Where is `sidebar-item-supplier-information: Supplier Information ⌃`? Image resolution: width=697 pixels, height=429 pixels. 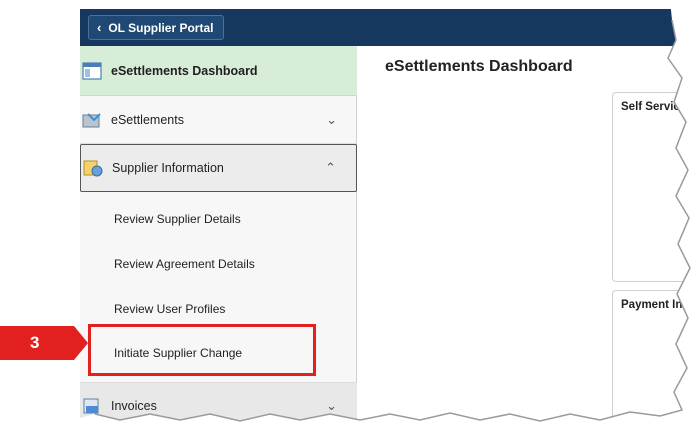 sidebar-item-supplier-information: Supplier Information ⌃ is located at coordinates (218, 168).